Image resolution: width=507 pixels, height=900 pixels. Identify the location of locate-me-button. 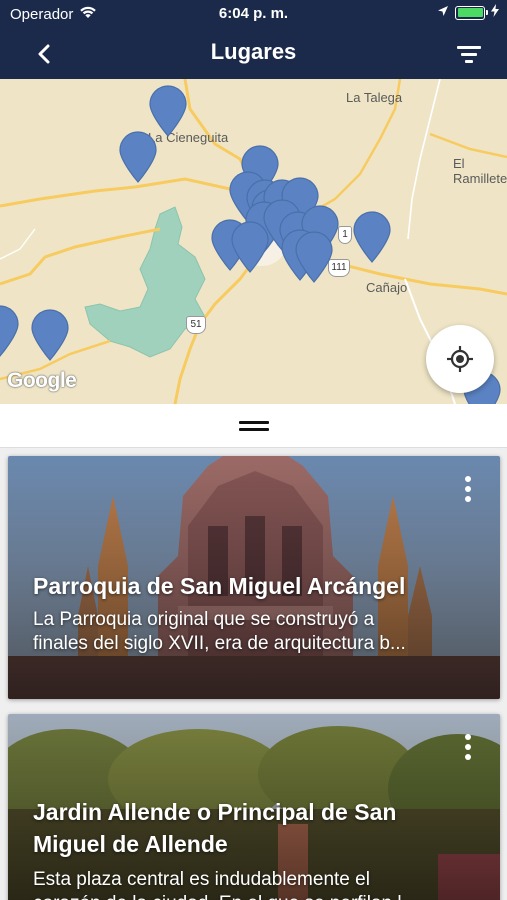
(460, 359).